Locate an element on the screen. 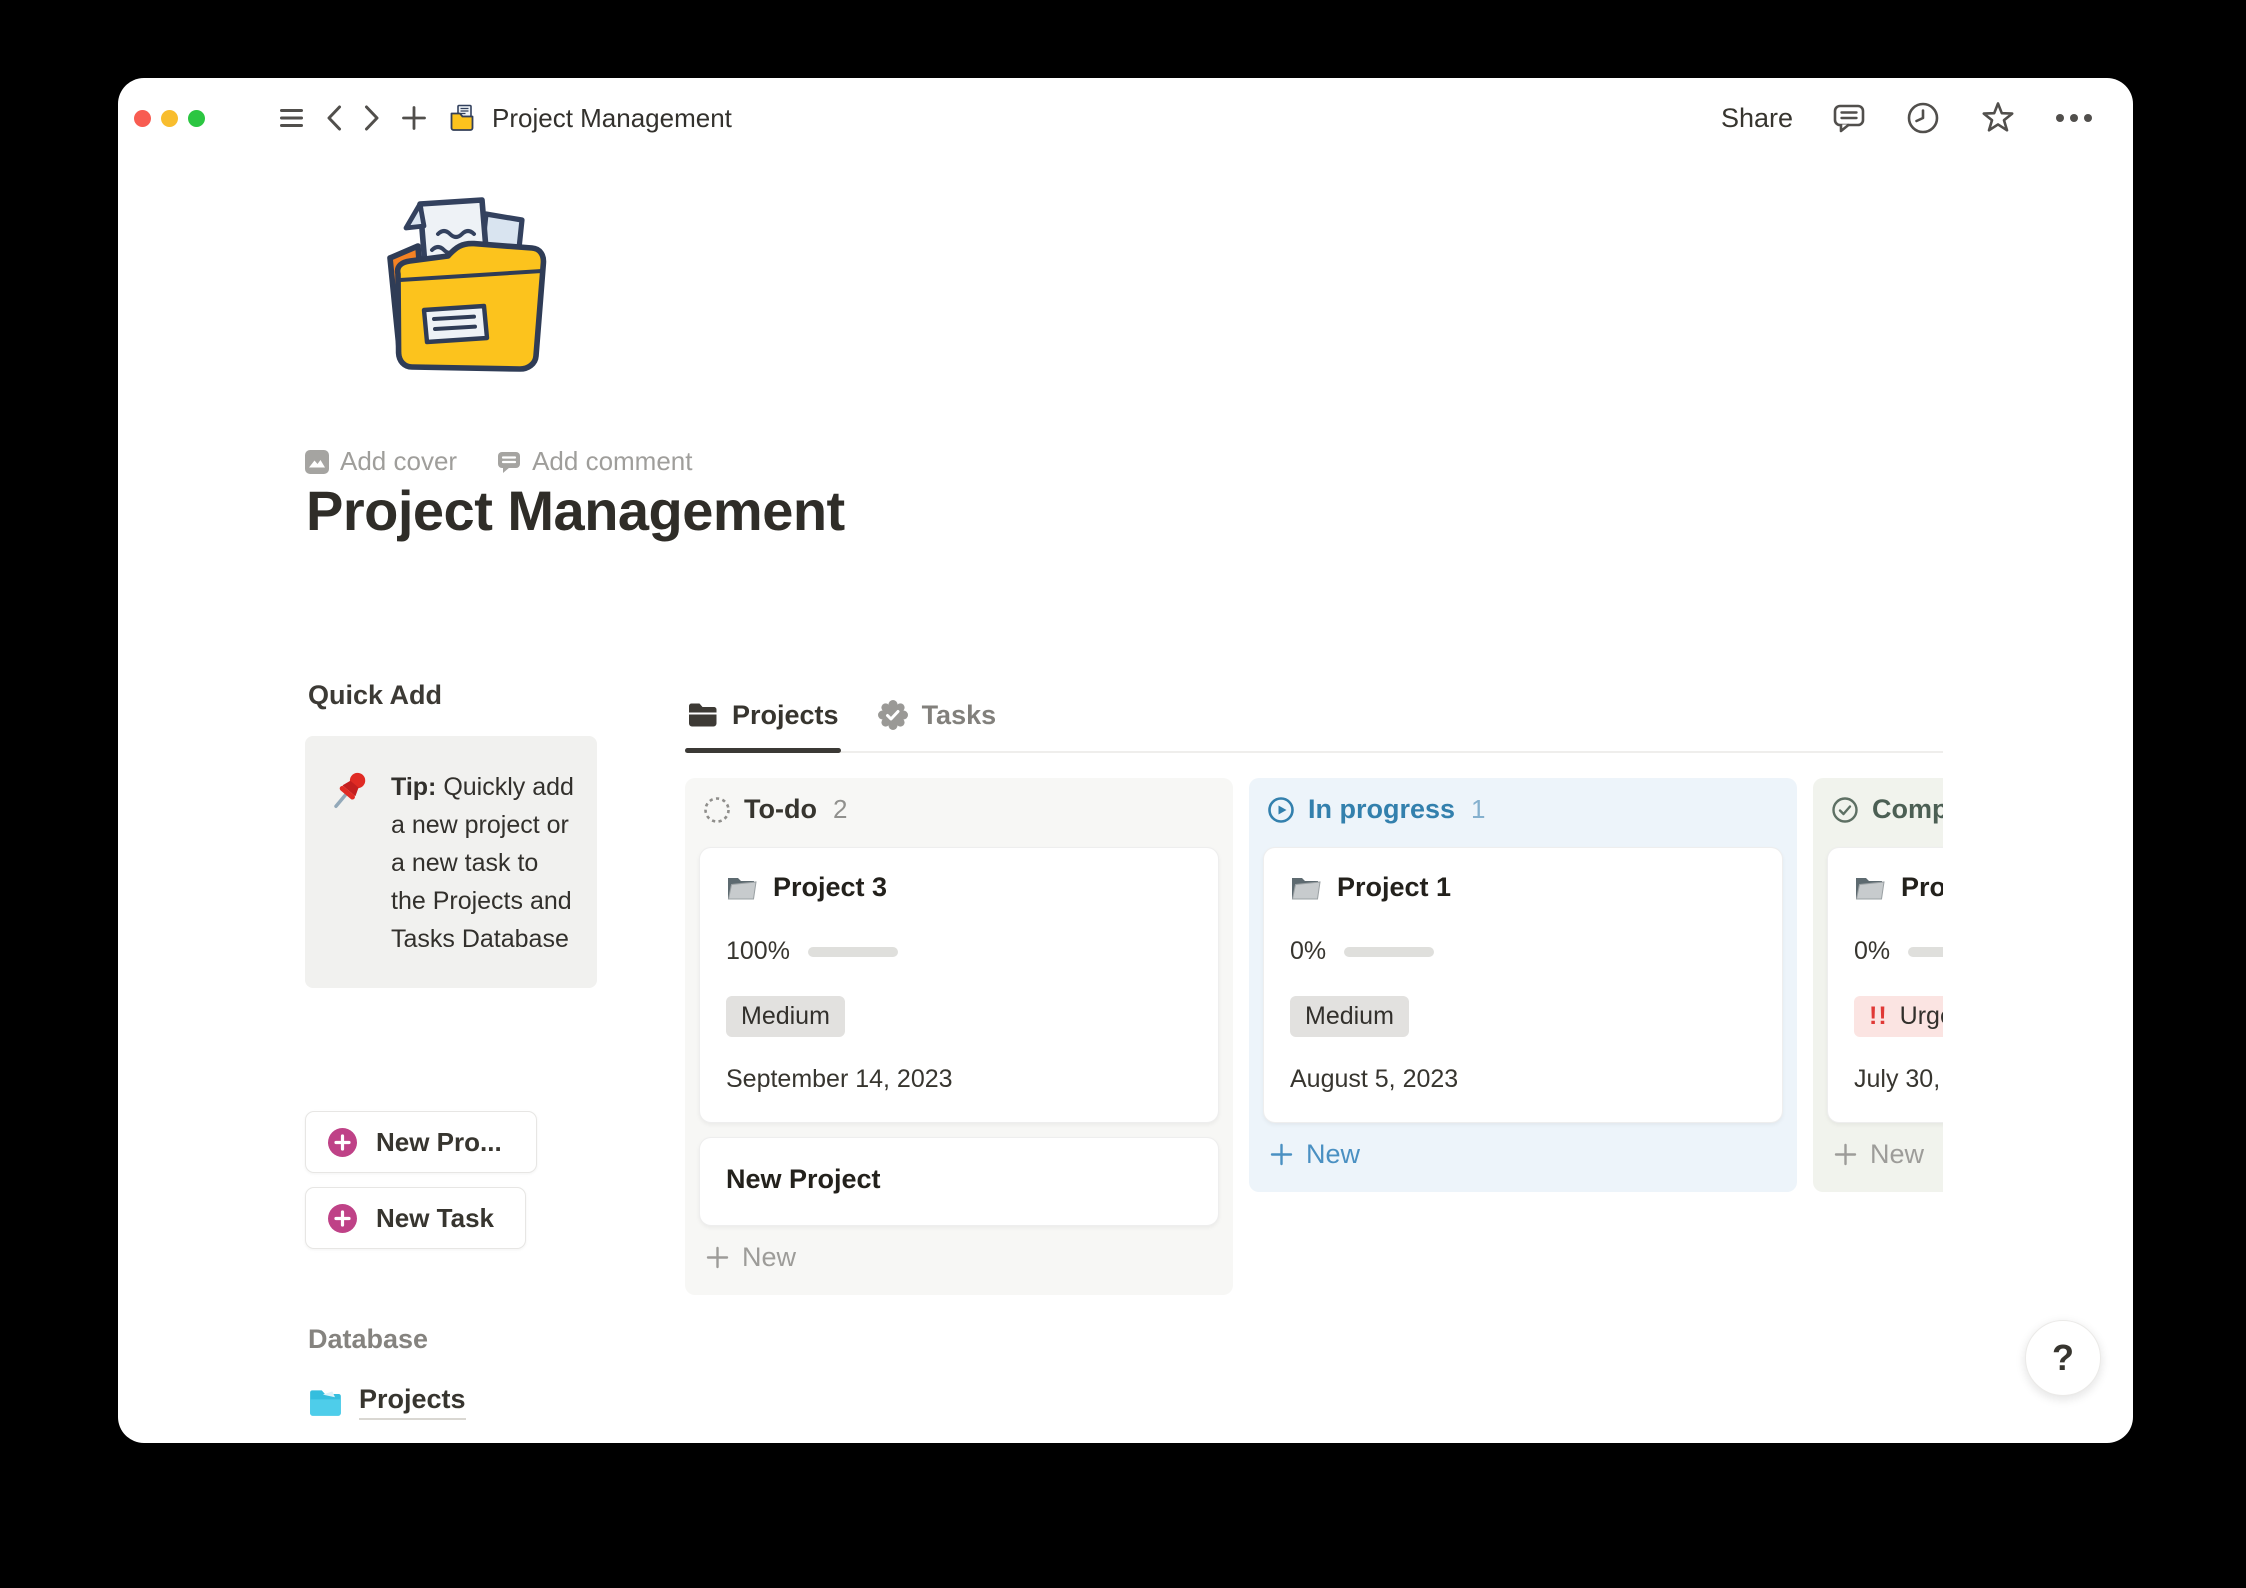 The height and width of the screenshot is (1588, 2246). folder-documents-icon is located at coordinates (463, 286).